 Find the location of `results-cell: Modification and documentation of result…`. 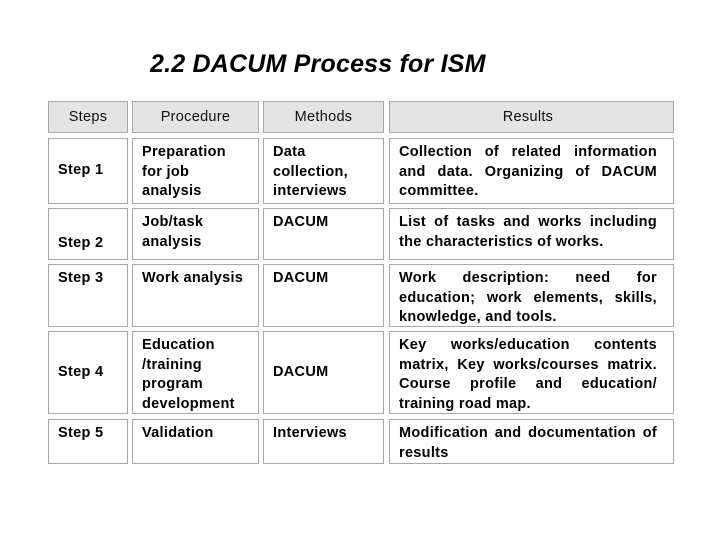

results-cell: Modification and documentation of result… is located at coordinates (531, 441).